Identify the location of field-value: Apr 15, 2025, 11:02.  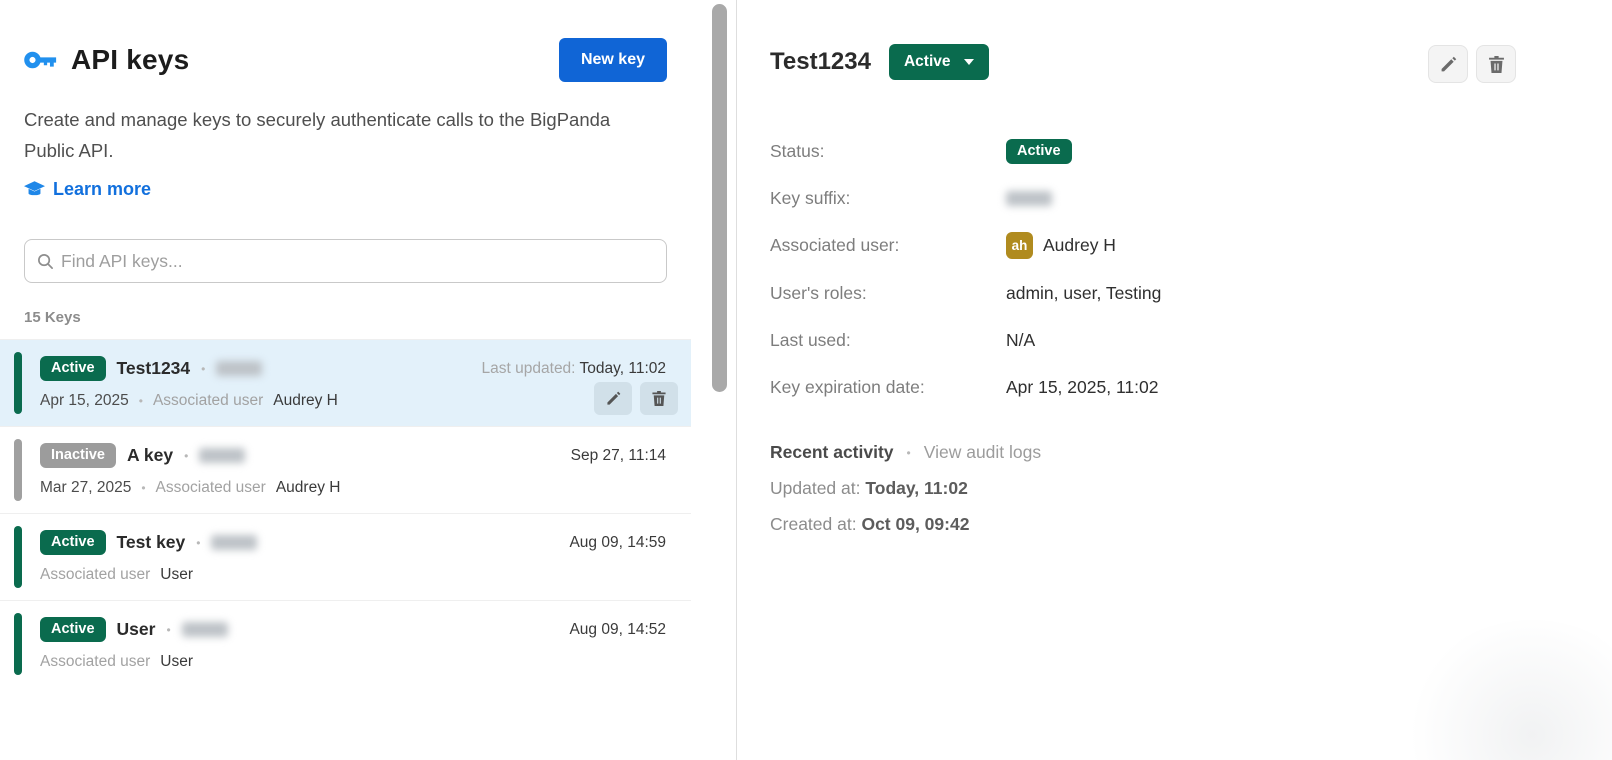
(1082, 386).